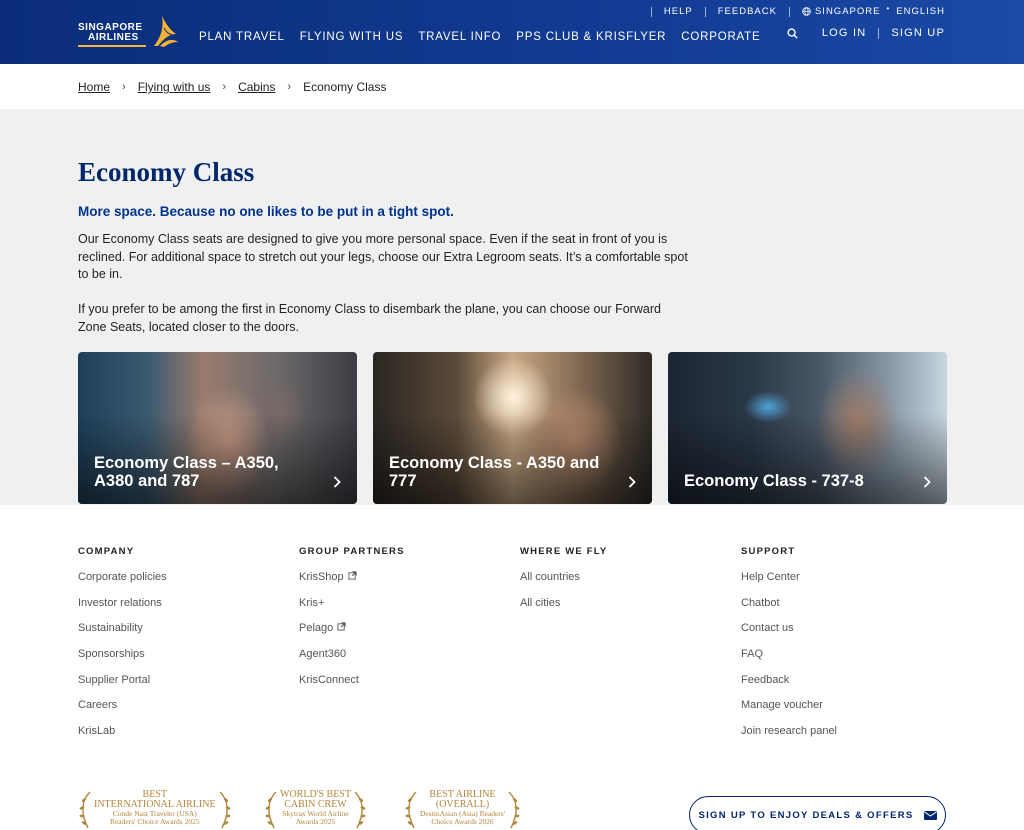  Describe the element at coordinates (186, 472) in the screenshot. I see `card-title: Economy Class – A350, A380 and 787` at that location.